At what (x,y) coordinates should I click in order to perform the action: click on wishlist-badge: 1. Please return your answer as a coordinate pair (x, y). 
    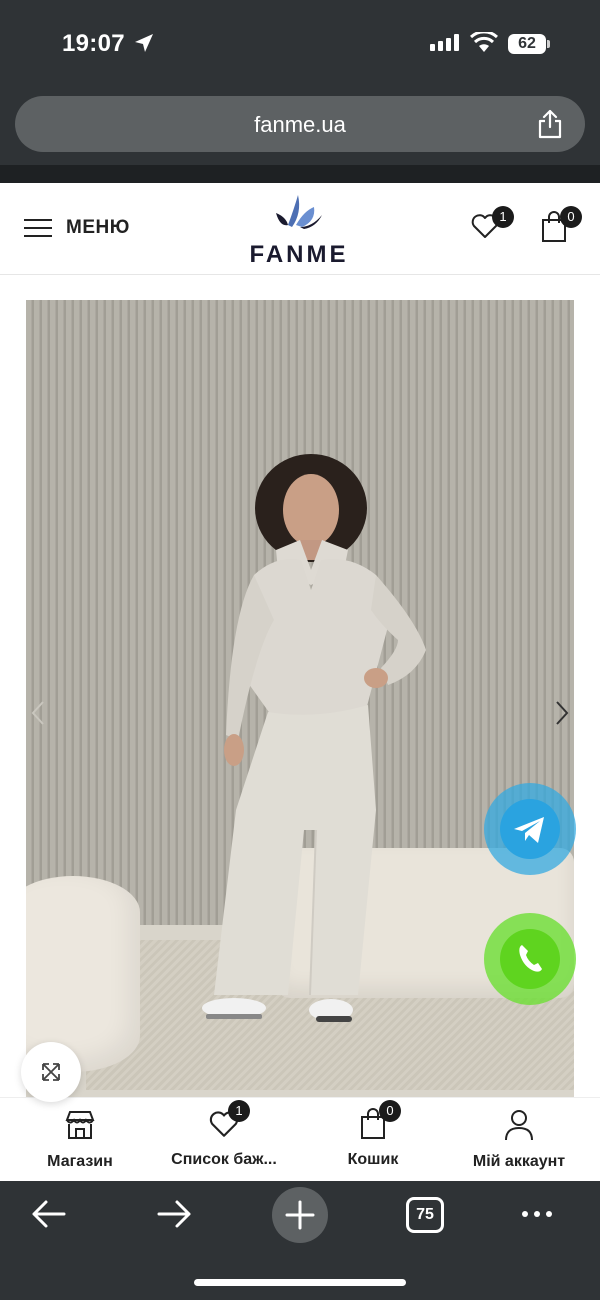
    Looking at the image, I should click on (503, 217).